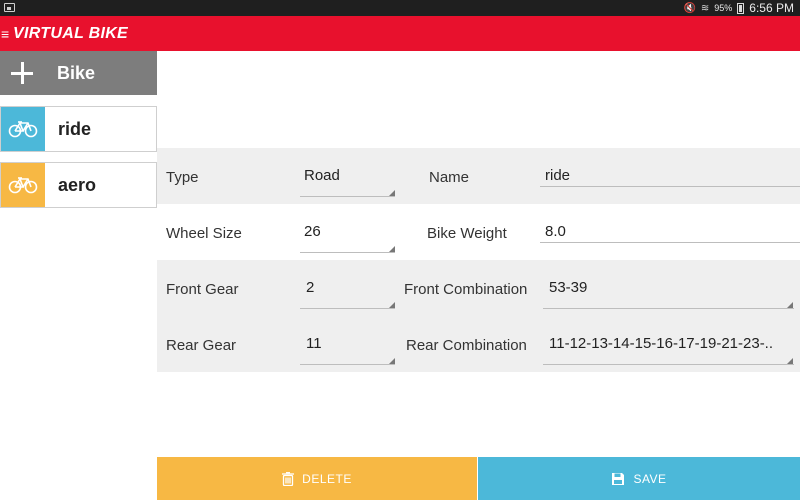 This screenshot has width=800, height=500. Describe the element at coordinates (478, 176) in the screenshot. I see `form-row-type-name: Type Road Name ride` at that location.